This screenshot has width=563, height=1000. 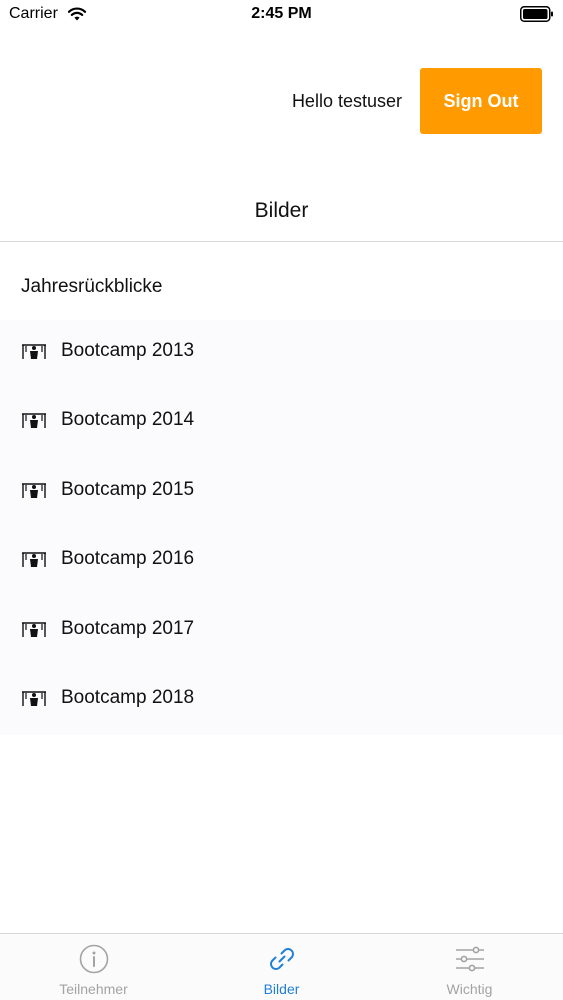 What do you see at coordinates (281, 989) in the screenshot?
I see `tab-label: Bilder` at bounding box center [281, 989].